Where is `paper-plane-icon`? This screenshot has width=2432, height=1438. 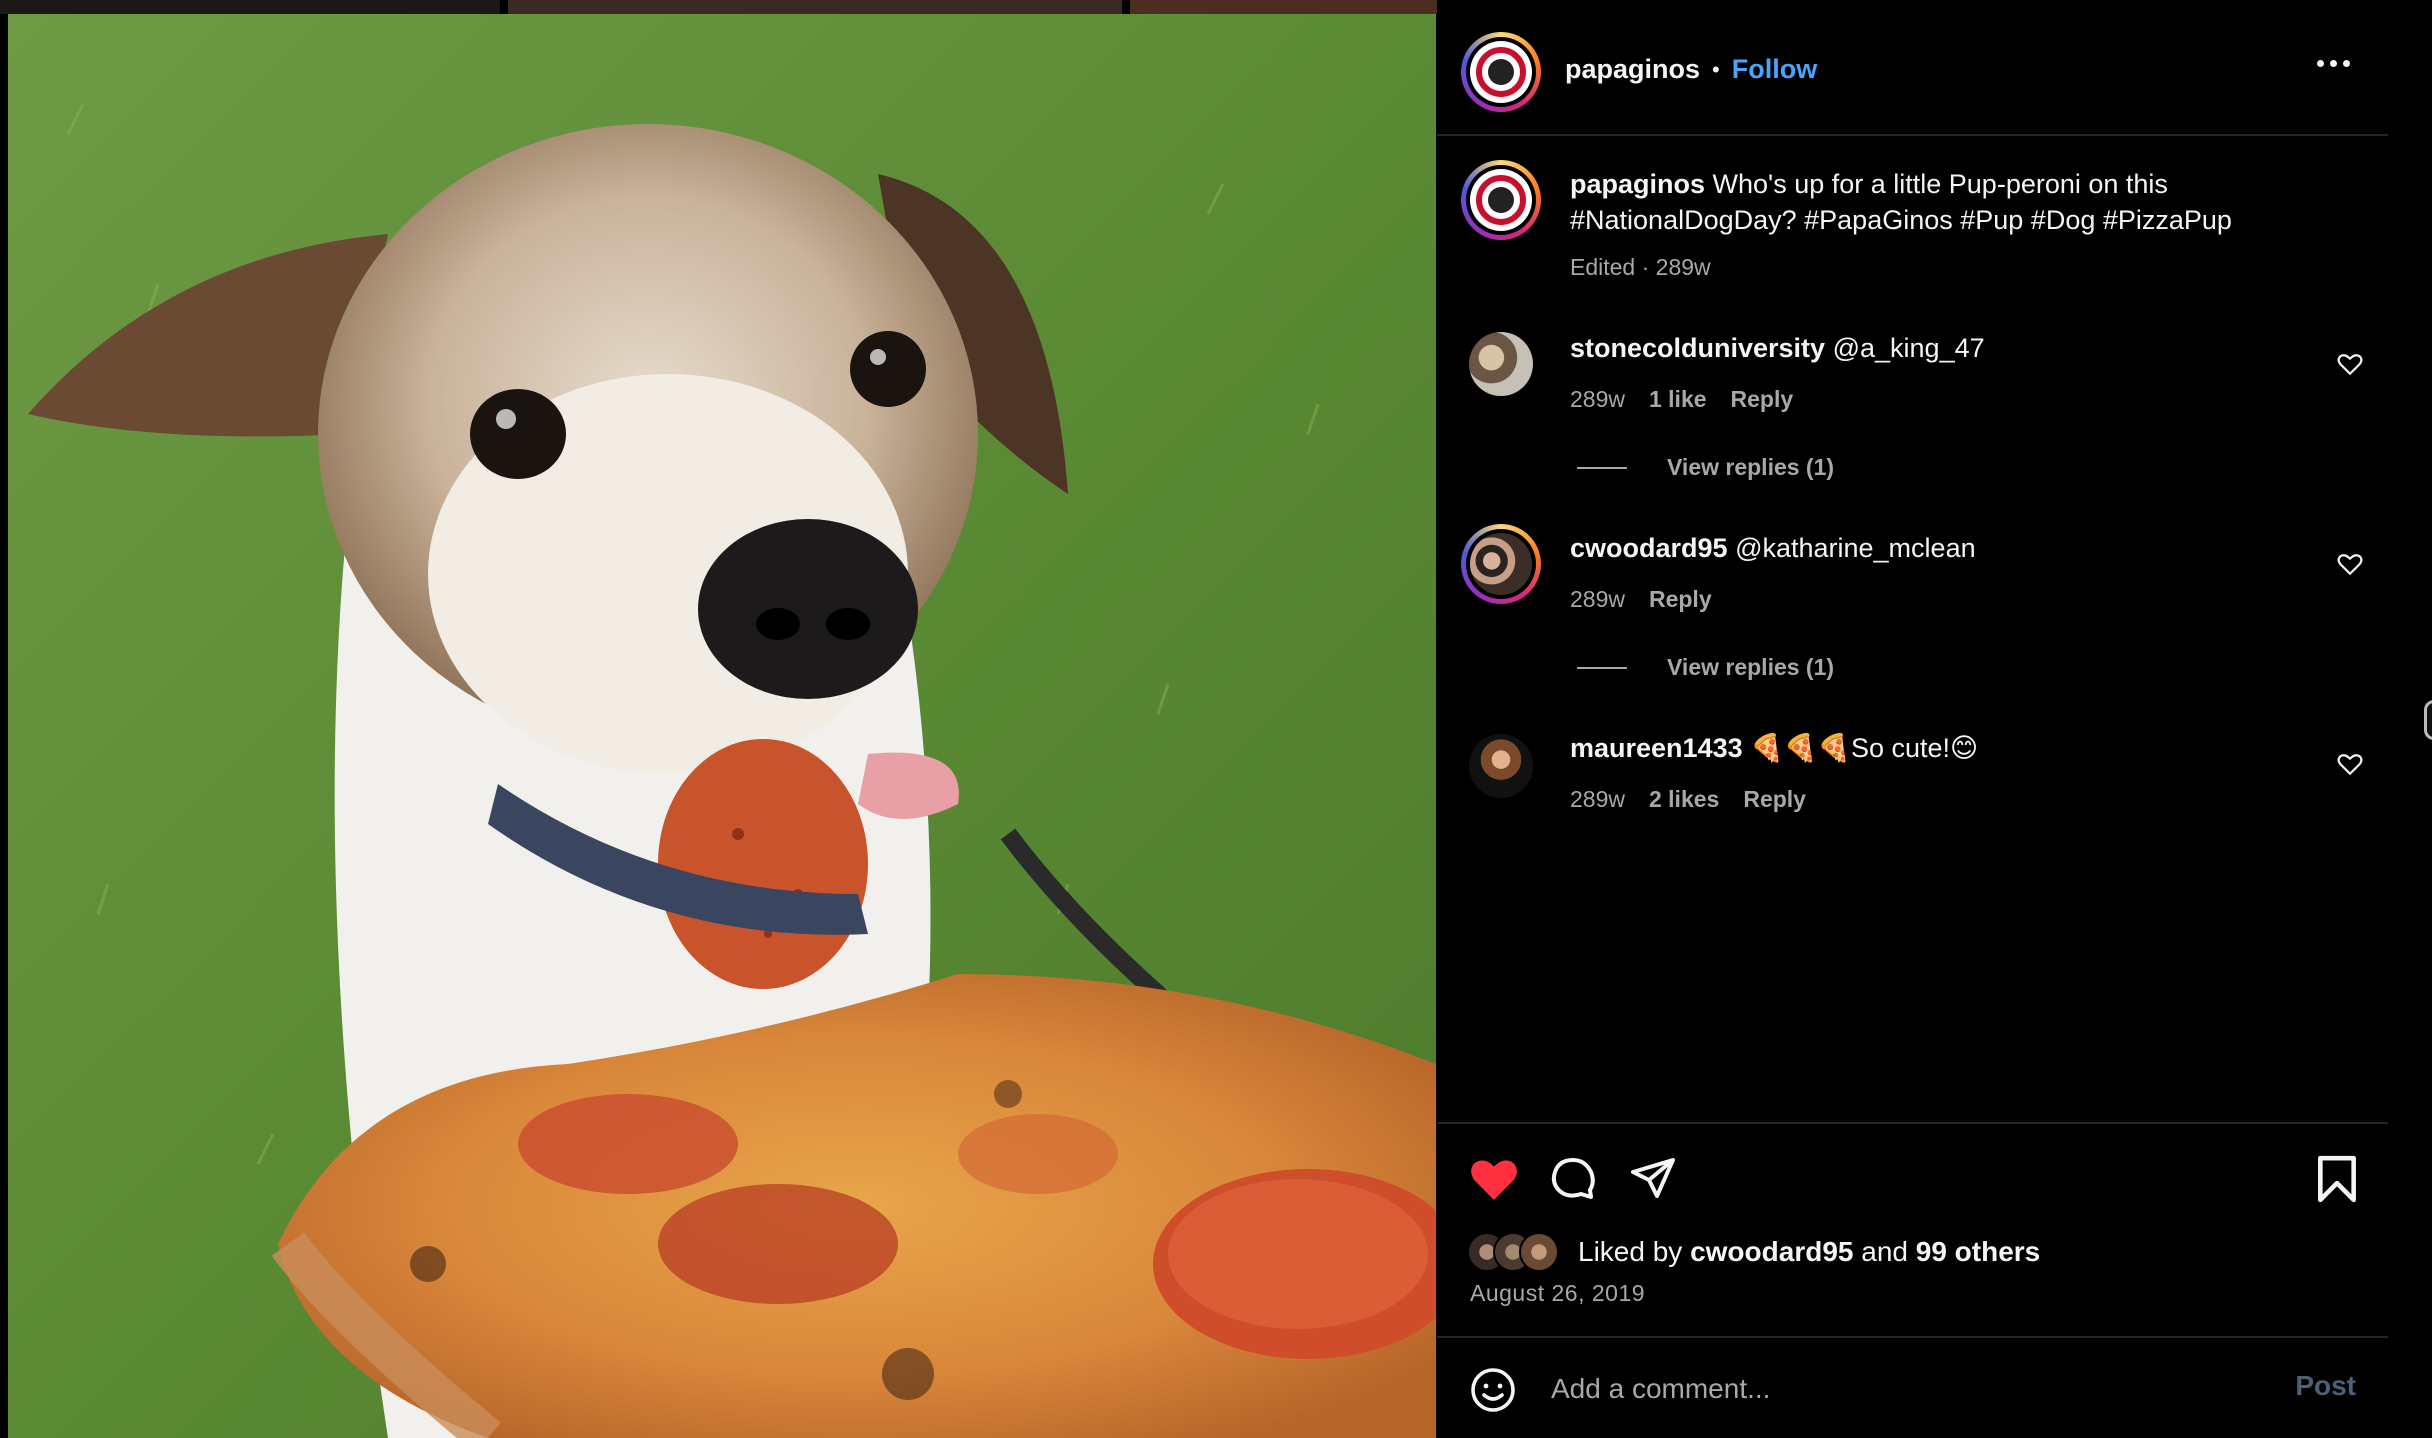 paper-plane-icon is located at coordinates (1653, 1178).